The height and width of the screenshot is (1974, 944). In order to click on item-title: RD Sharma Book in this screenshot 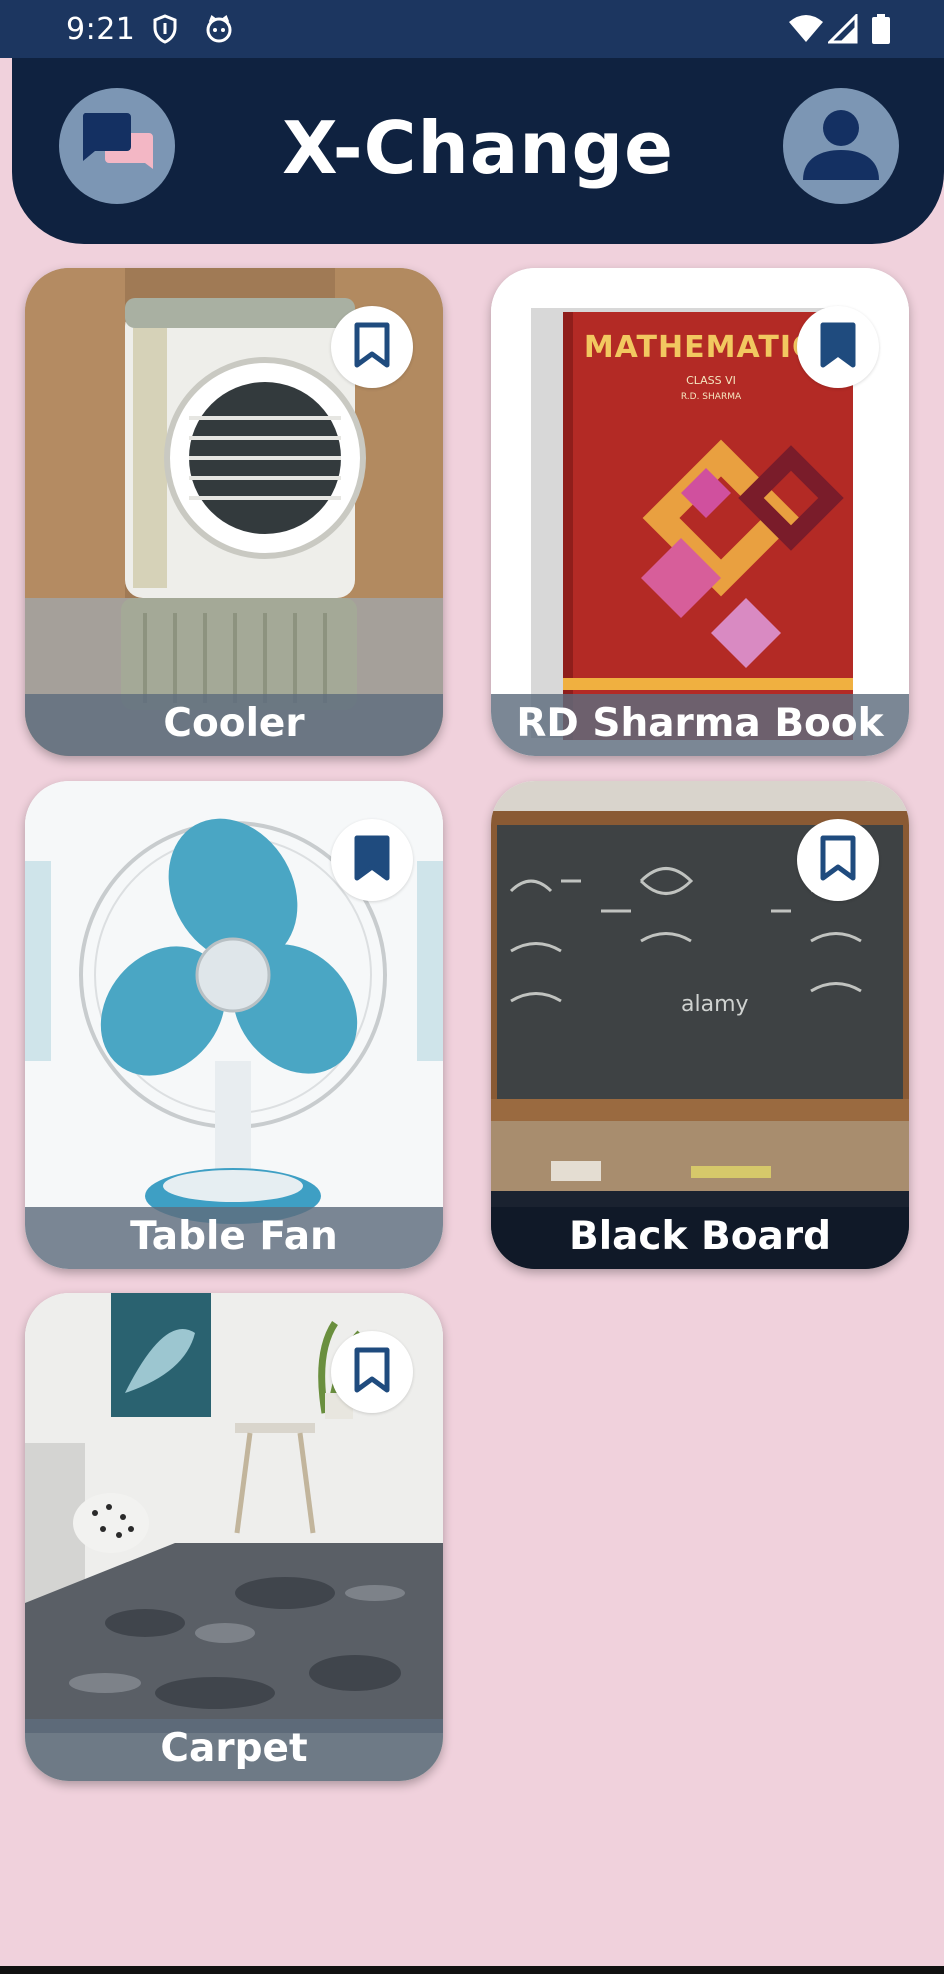, I will do `click(700, 725)`.